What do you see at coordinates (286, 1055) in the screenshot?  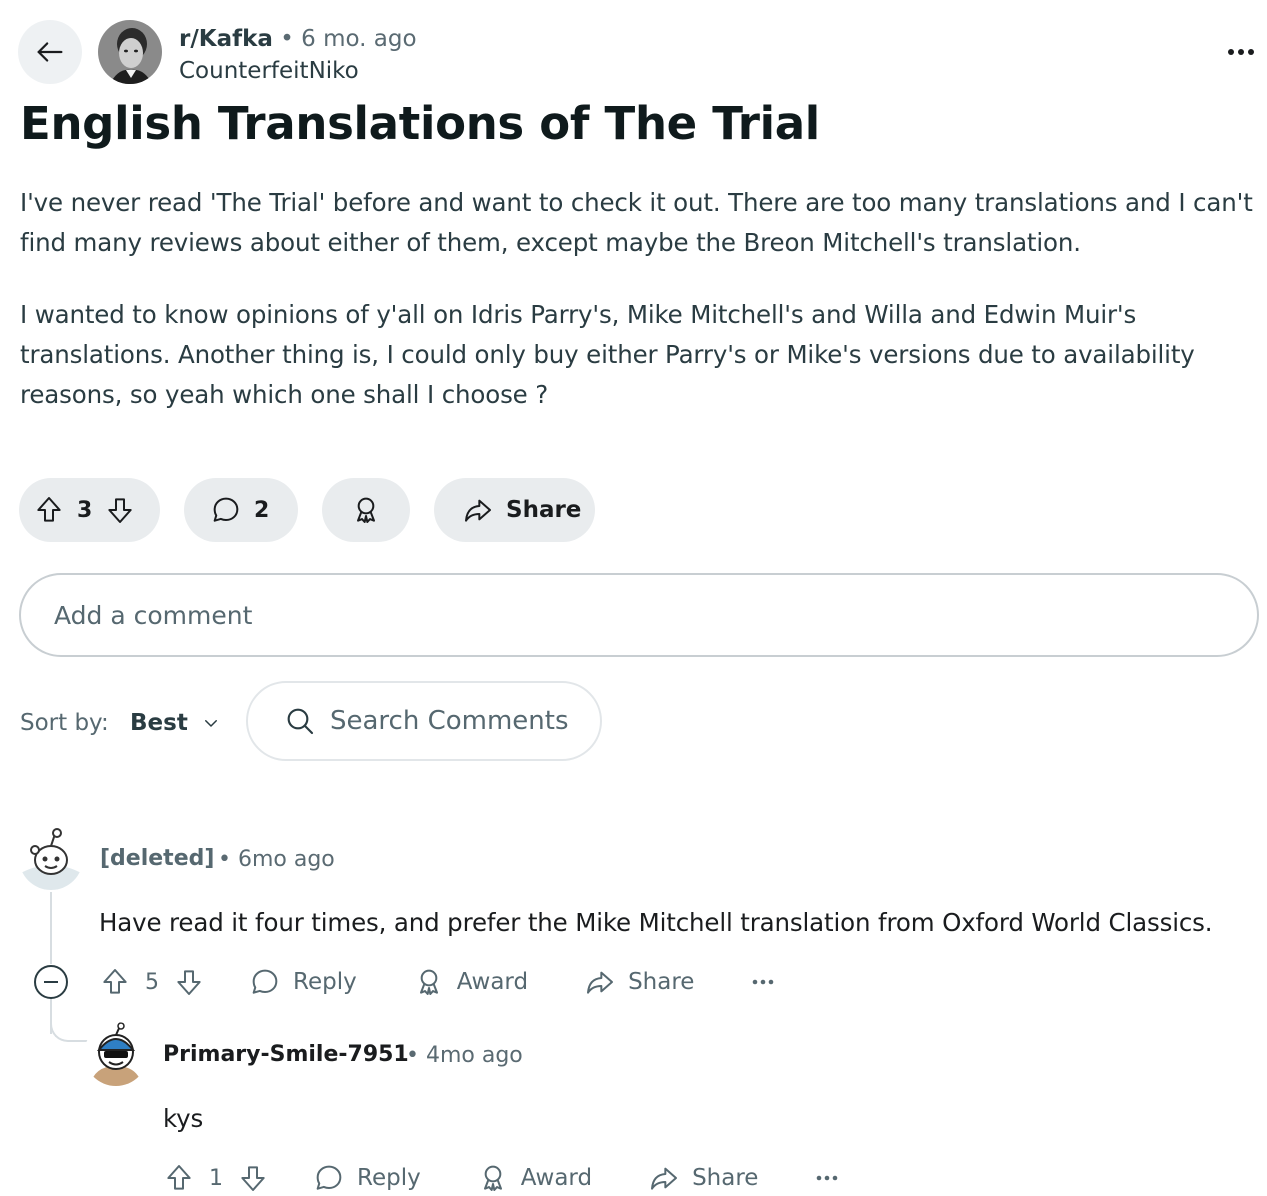 I see `comment-username: Primary-Smile-7951` at bounding box center [286, 1055].